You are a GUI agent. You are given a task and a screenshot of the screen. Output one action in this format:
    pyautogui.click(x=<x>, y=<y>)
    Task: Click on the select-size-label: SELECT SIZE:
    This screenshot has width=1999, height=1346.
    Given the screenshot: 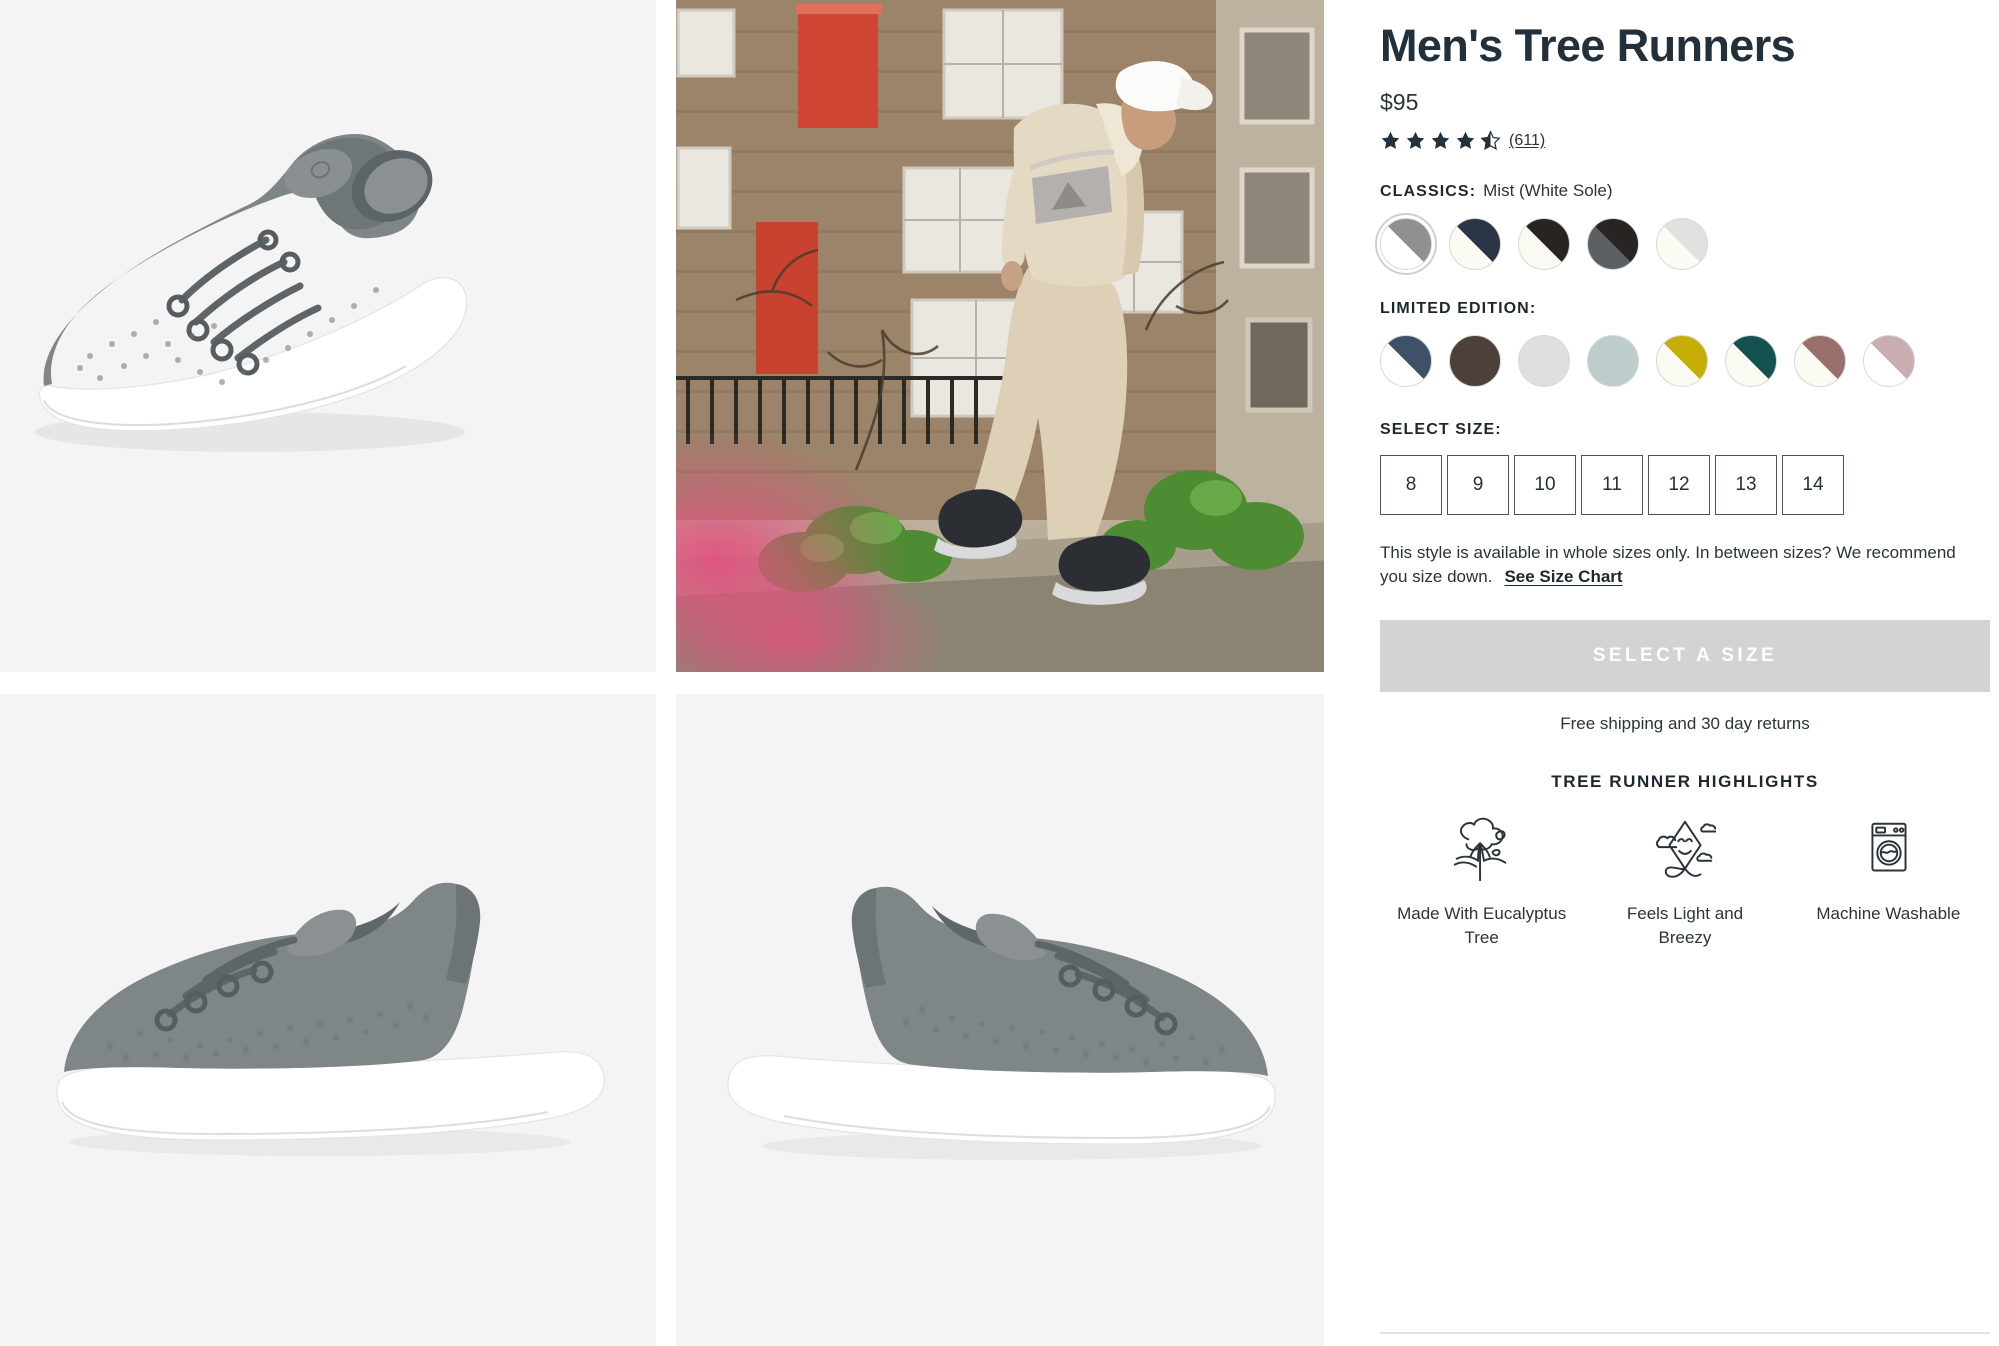 What is the action you would take?
    pyautogui.click(x=1441, y=430)
    